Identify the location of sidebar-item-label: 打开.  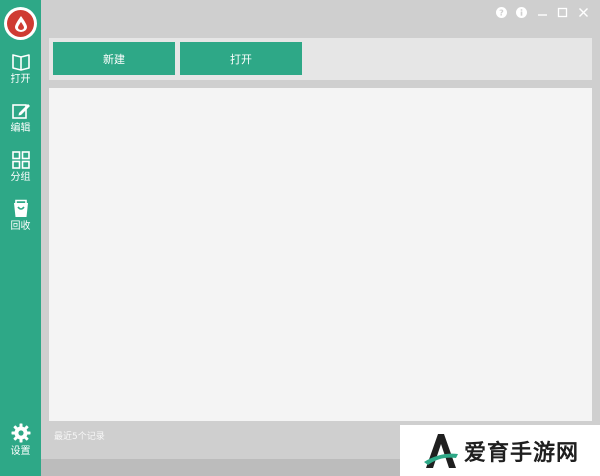
(20, 79).